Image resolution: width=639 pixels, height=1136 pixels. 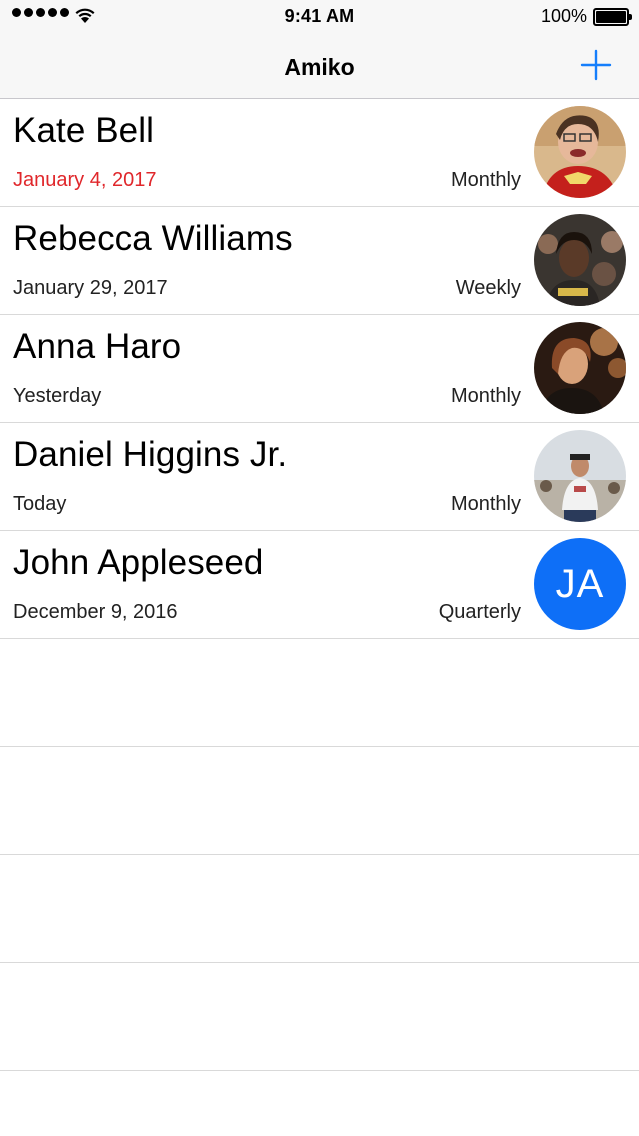 I want to click on contact-frequency: Weekly, so click(x=488, y=288).